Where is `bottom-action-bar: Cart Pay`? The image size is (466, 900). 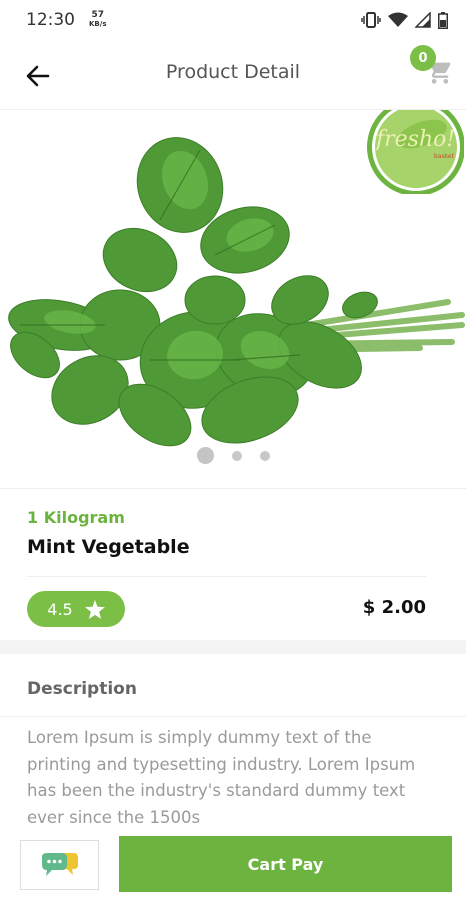 bottom-action-bar: Cart Pay is located at coordinates (233, 867).